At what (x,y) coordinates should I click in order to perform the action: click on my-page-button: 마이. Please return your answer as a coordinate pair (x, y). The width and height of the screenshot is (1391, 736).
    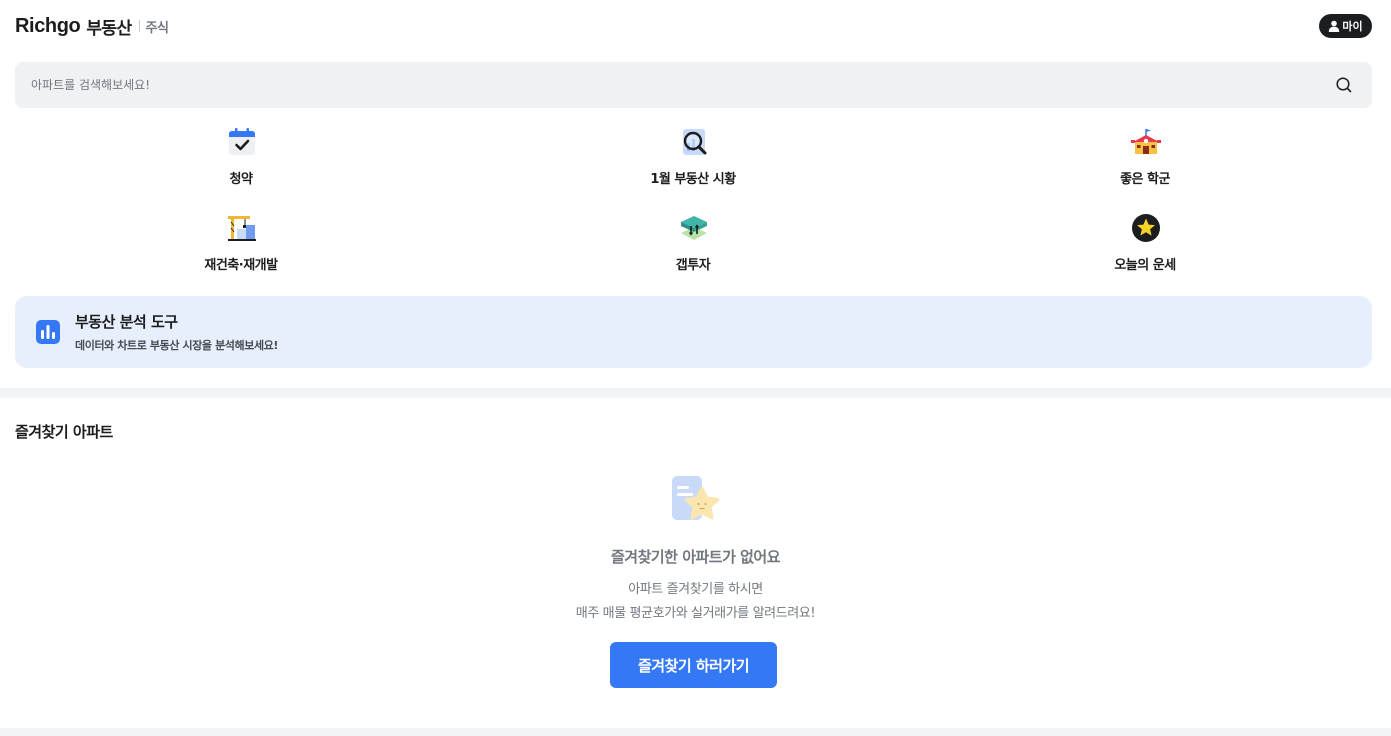
    Looking at the image, I should click on (1345, 26).